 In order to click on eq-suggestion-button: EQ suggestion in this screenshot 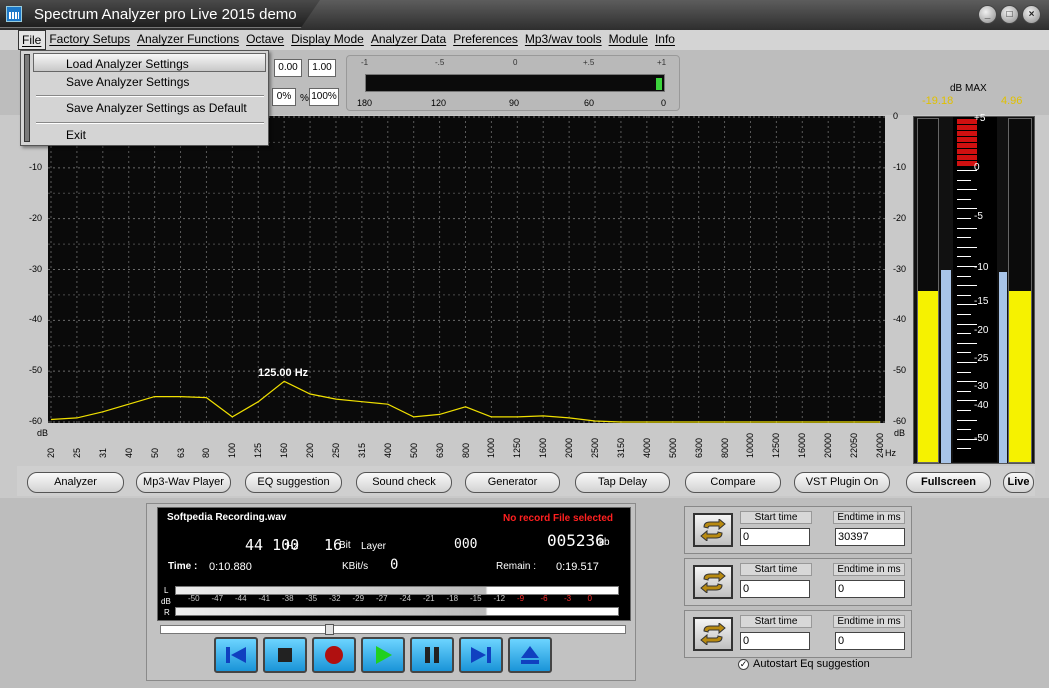, I will do `click(293, 482)`.